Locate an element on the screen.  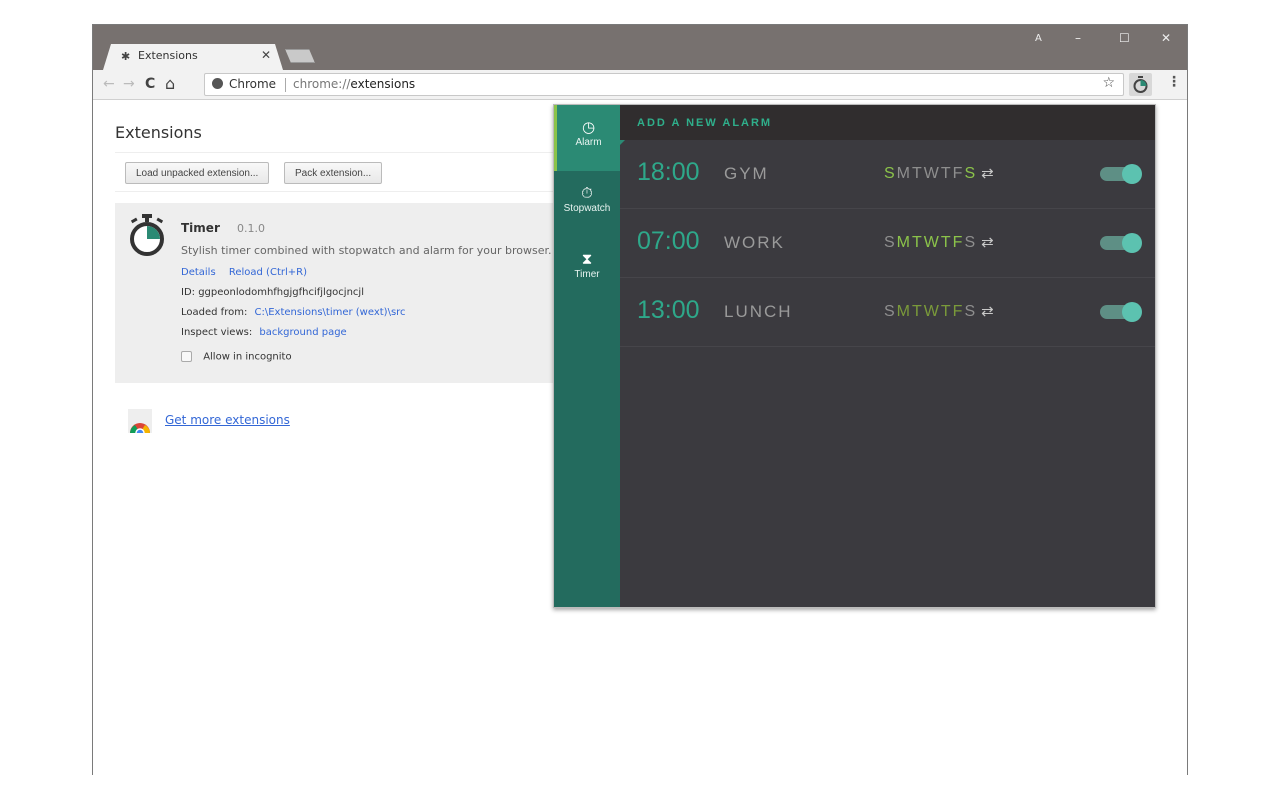
maximize-button: ☐ is located at coordinates (1124, 38).